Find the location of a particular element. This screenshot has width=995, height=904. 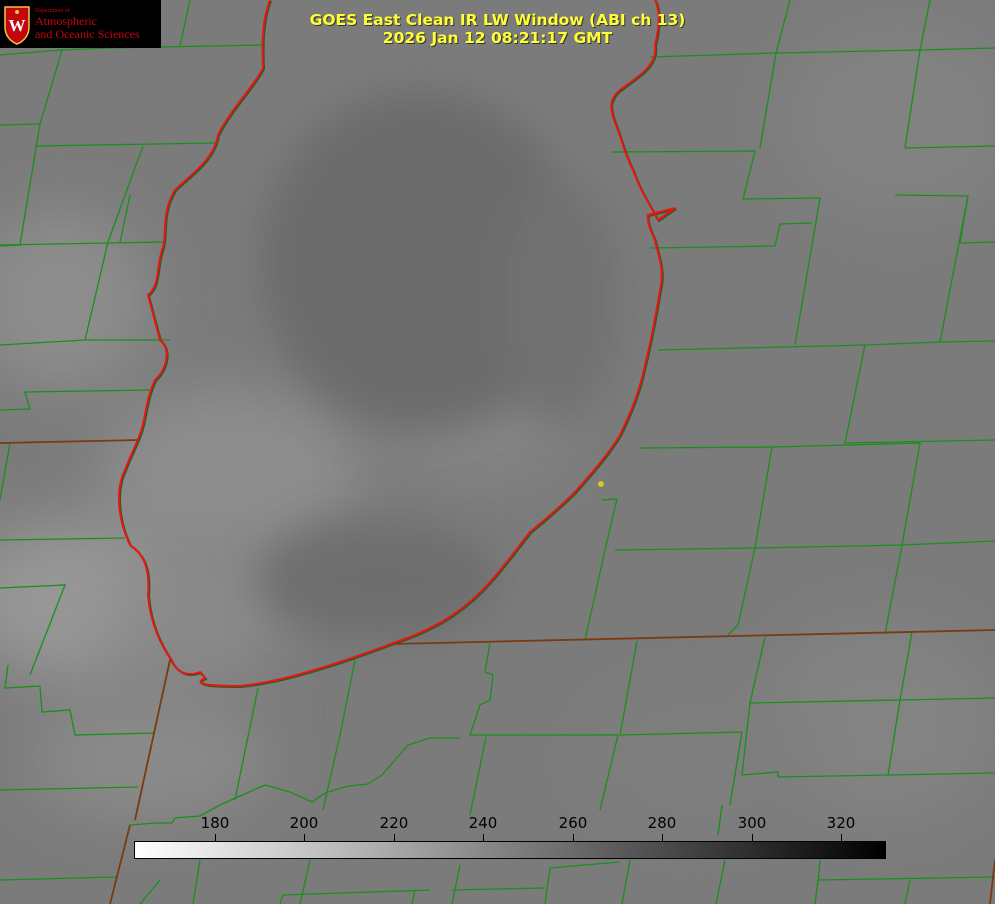

colorbar-tick-label: 220 is located at coordinates (394, 823).